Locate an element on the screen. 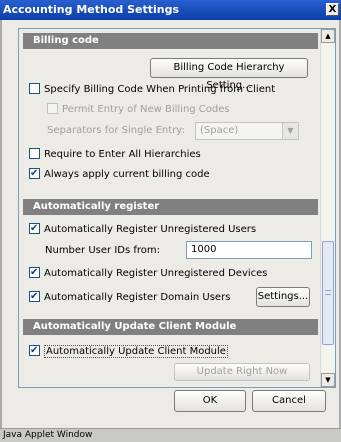 The height and width of the screenshot is (442, 341). require-hierarchies-row: Require to Enter All Hierarchies is located at coordinates (115, 155).